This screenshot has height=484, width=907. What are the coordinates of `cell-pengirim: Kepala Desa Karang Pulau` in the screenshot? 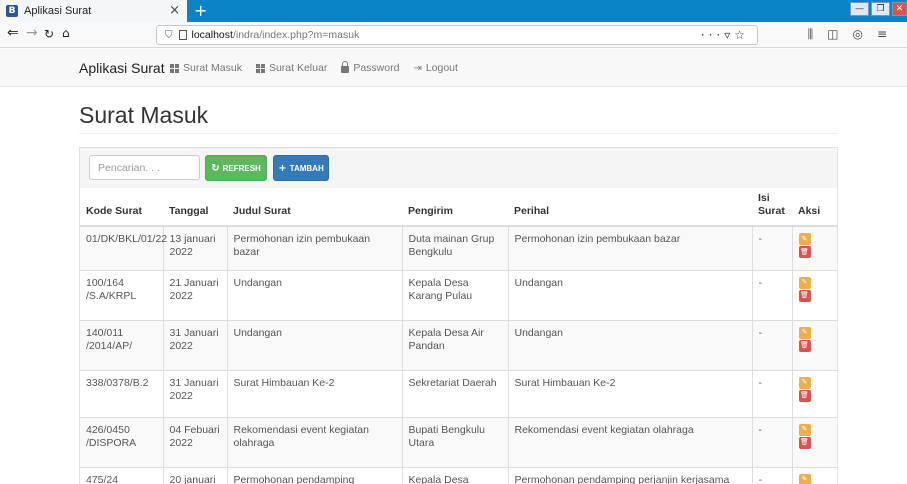 It's located at (454, 294).